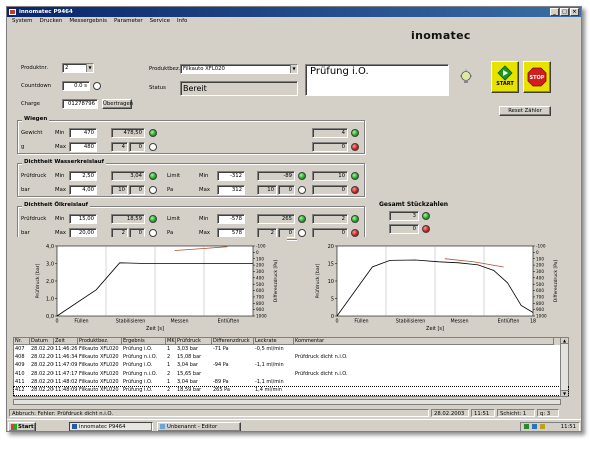  Describe the element at coordinates (231, 176) in the screenshot. I see `wasser-leak-min-input: -312` at that location.